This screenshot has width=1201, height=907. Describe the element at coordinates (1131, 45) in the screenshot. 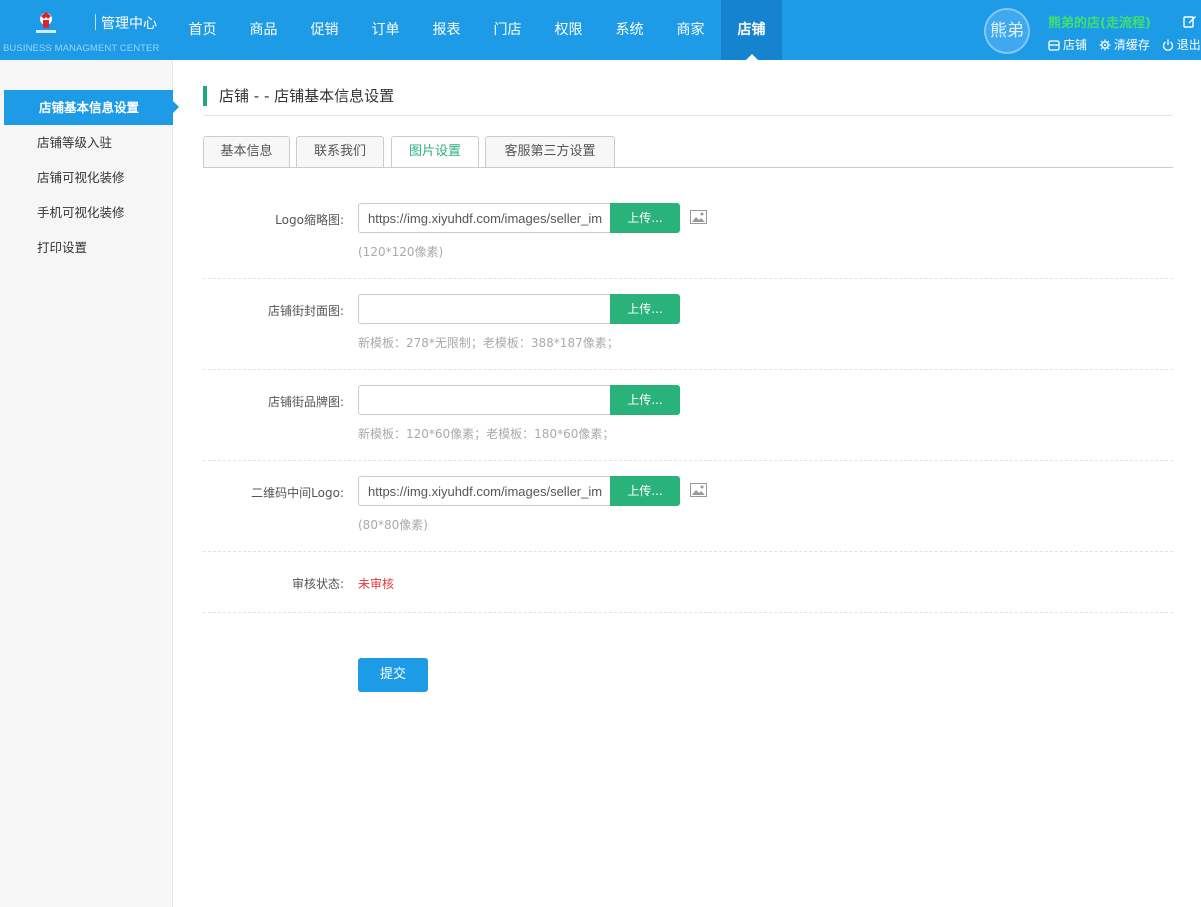

I see `clear-cache-label: 清缓存` at that location.